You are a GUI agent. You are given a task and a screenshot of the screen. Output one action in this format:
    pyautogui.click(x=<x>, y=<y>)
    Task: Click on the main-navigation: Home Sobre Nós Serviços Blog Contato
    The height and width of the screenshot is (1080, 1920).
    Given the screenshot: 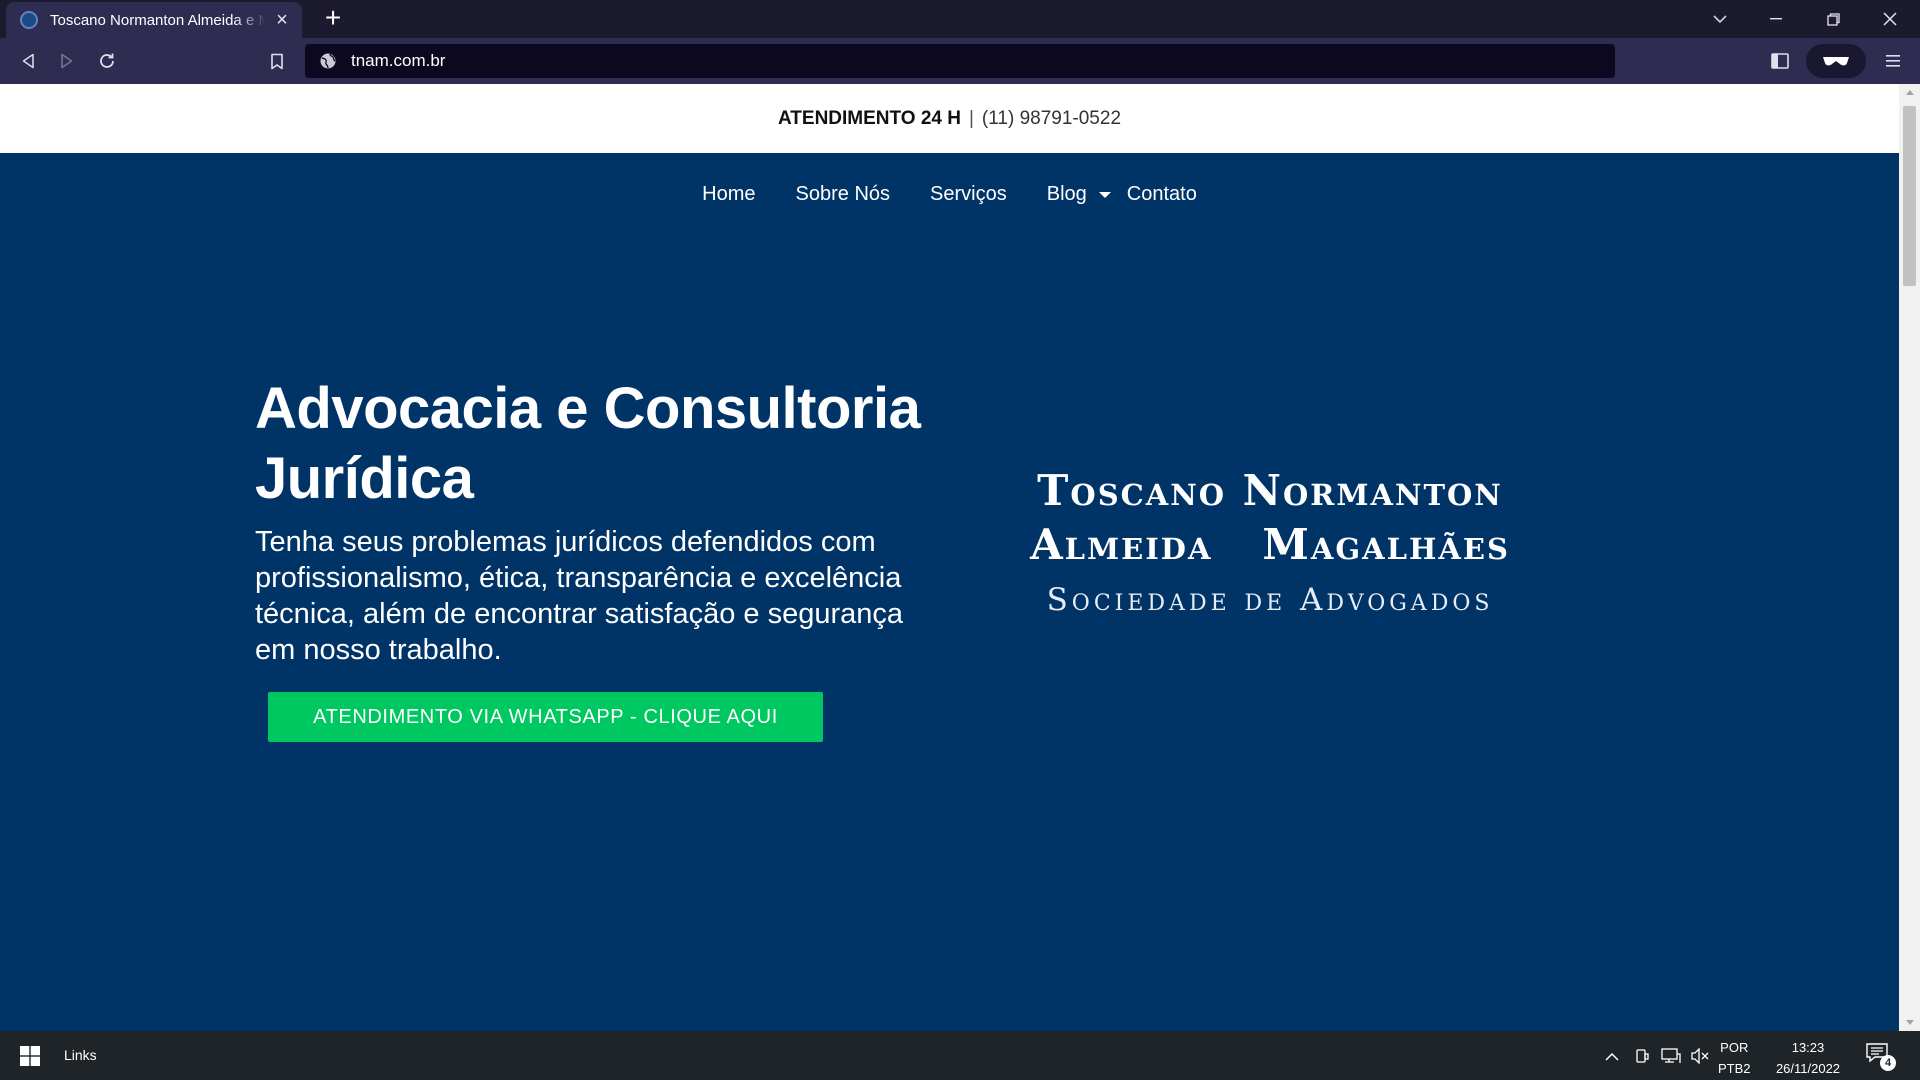 What is the action you would take?
    pyautogui.click(x=949, y=194)
    